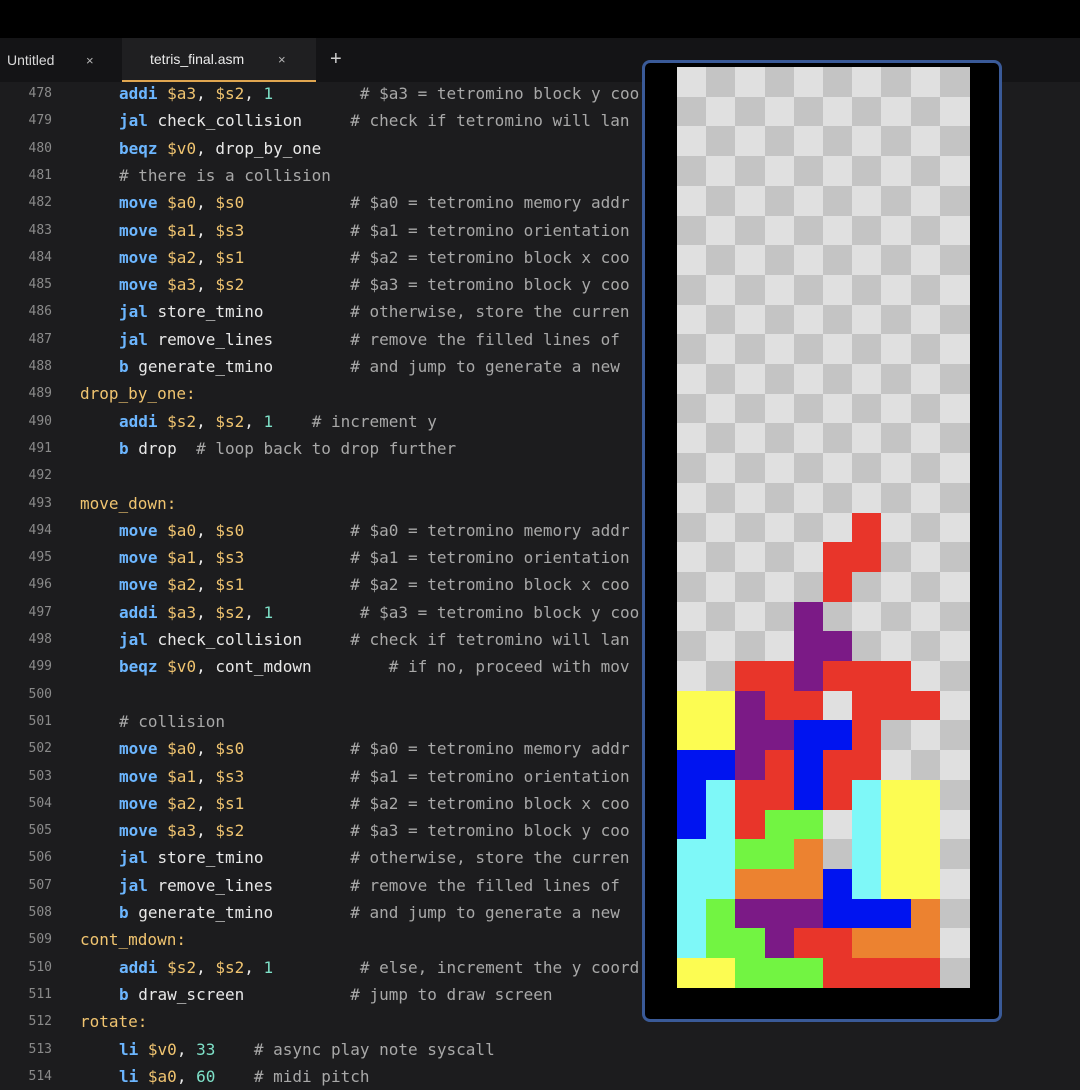 The image size is (1080, 1090). I want to click on code-line: 500, so click(320, 694).